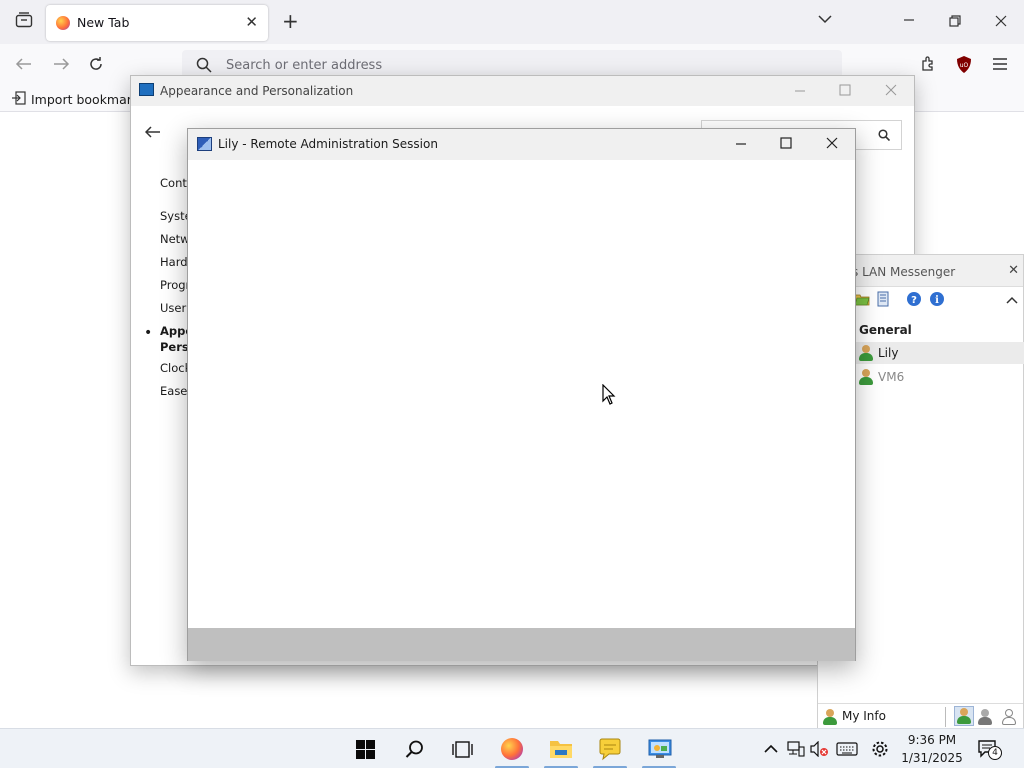 Image resolution: width=1024 pixels, height=768 pixels. I want to click on remote-session-status-bar, so click(521, 644).